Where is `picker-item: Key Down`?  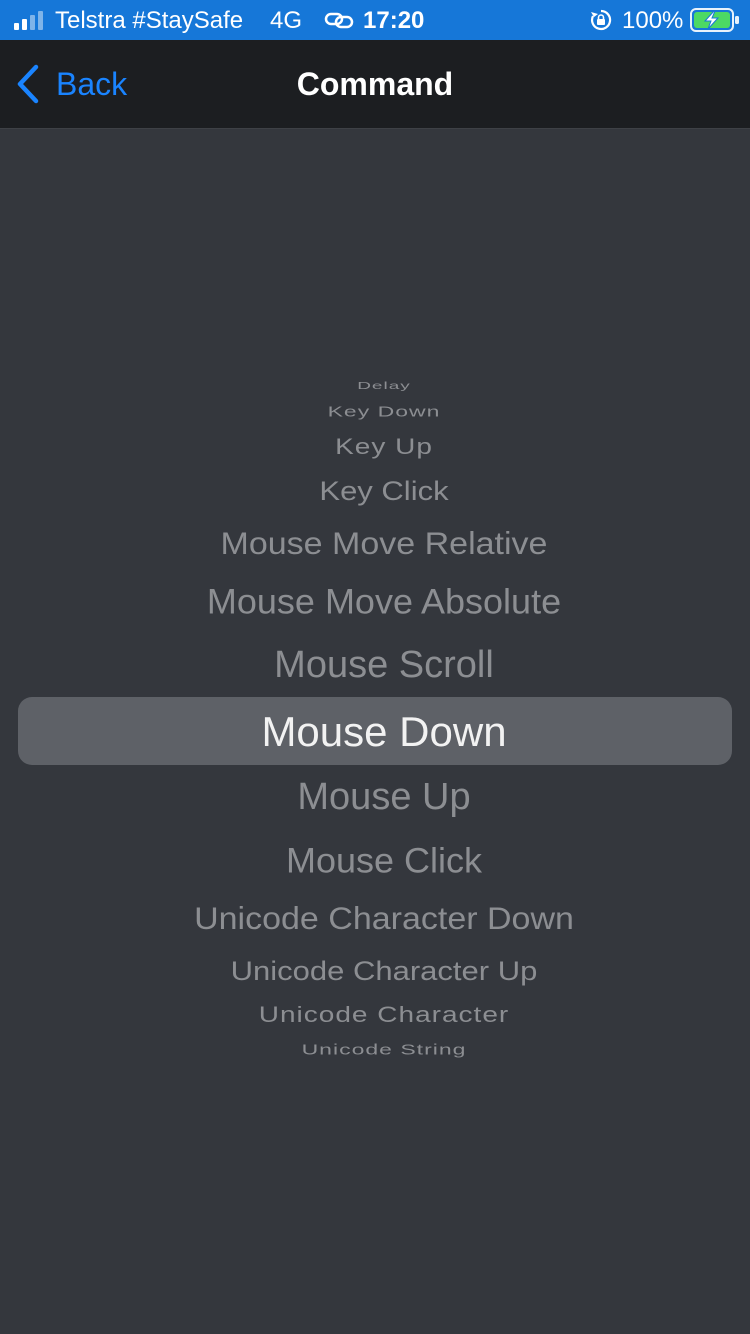
picker-item: Key Down is located at coordinates (375, 411).